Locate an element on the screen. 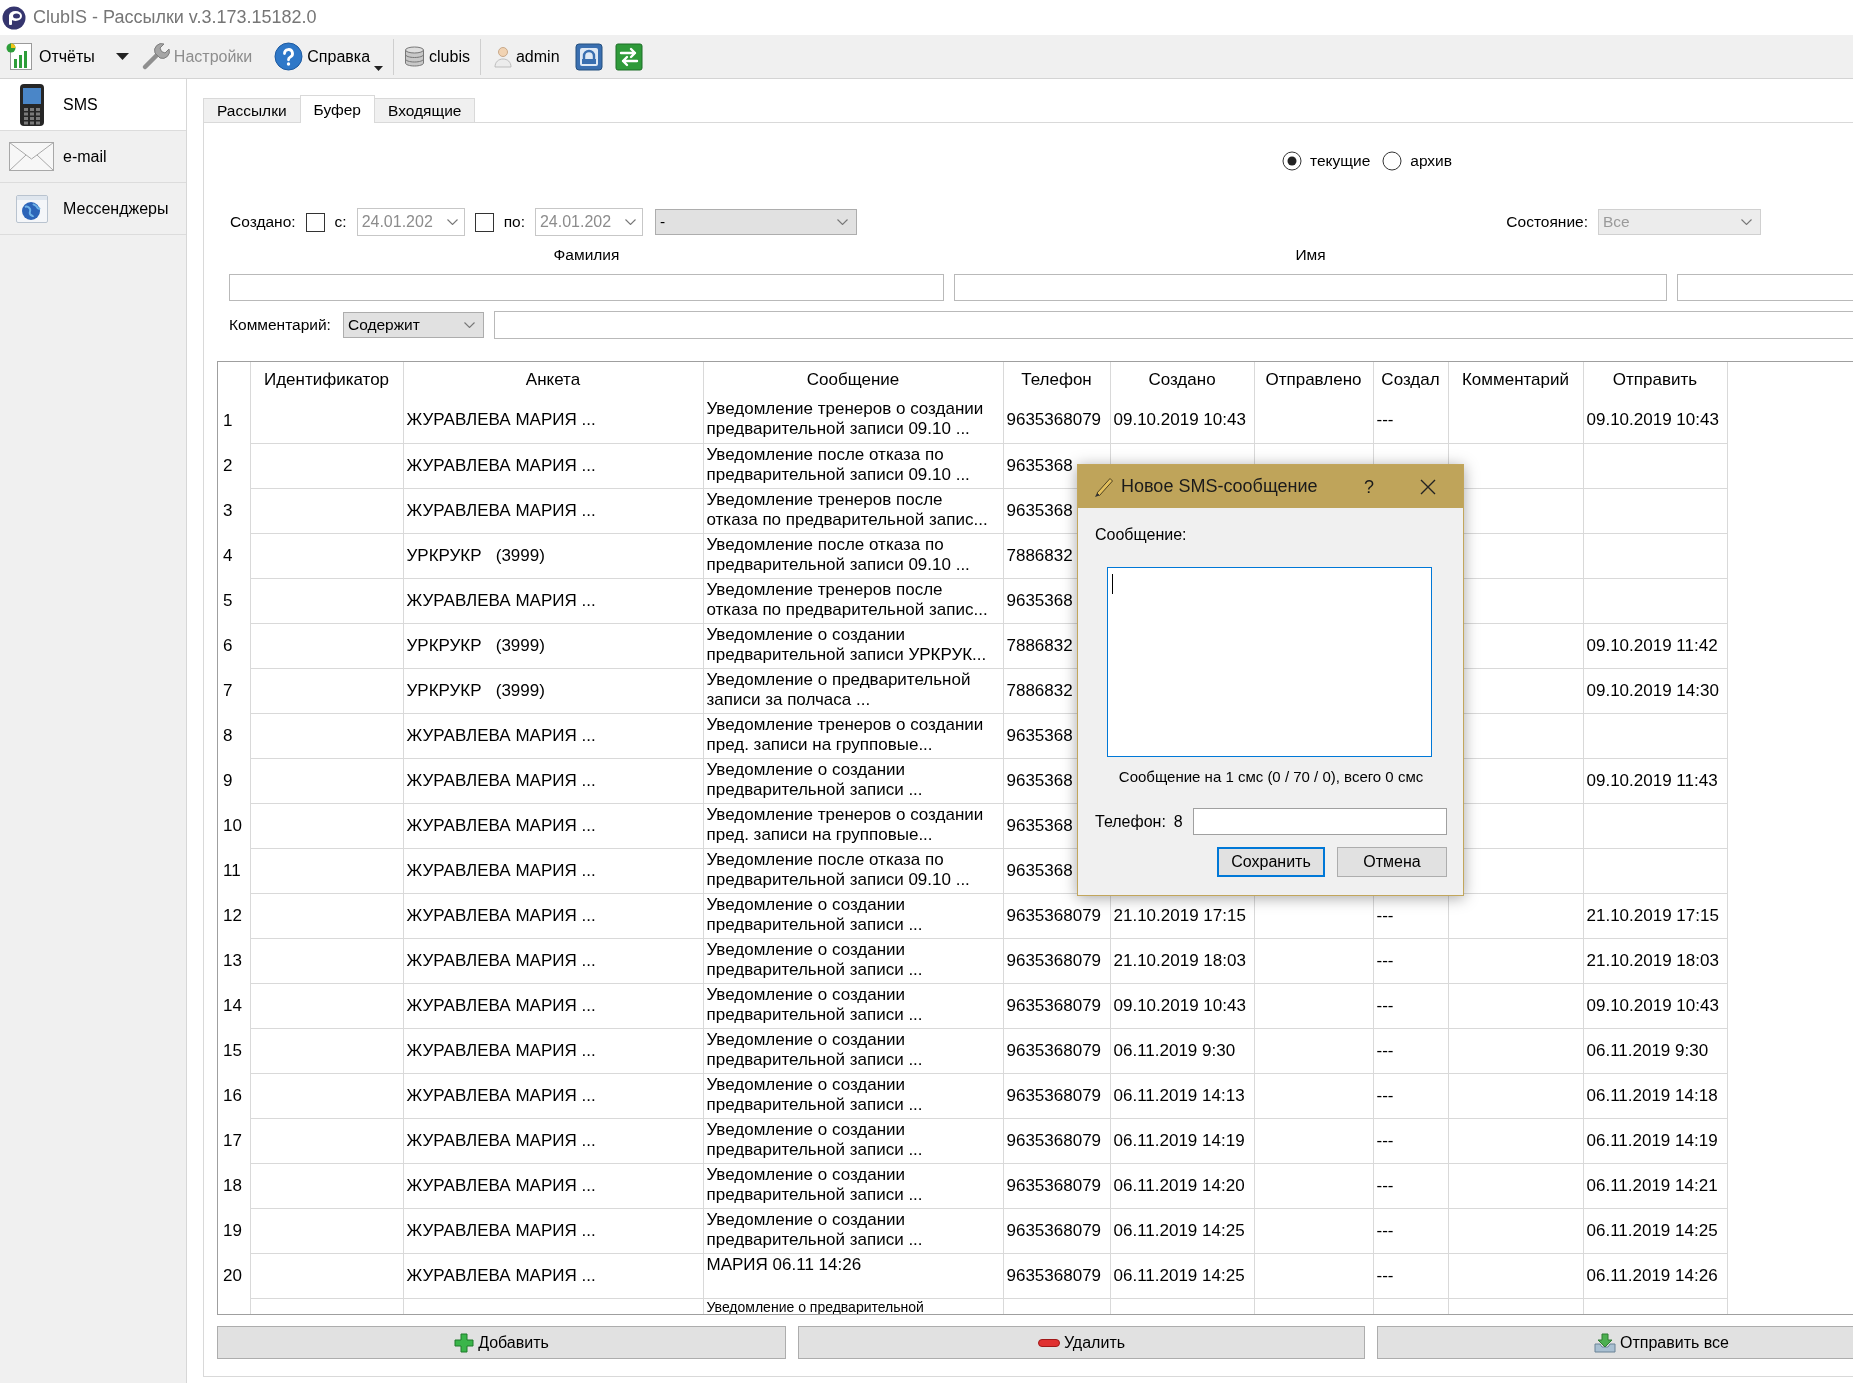 The height and width of the screenshot is (1383, 1853). row-number: 3 is located at coordinates (234, 510).